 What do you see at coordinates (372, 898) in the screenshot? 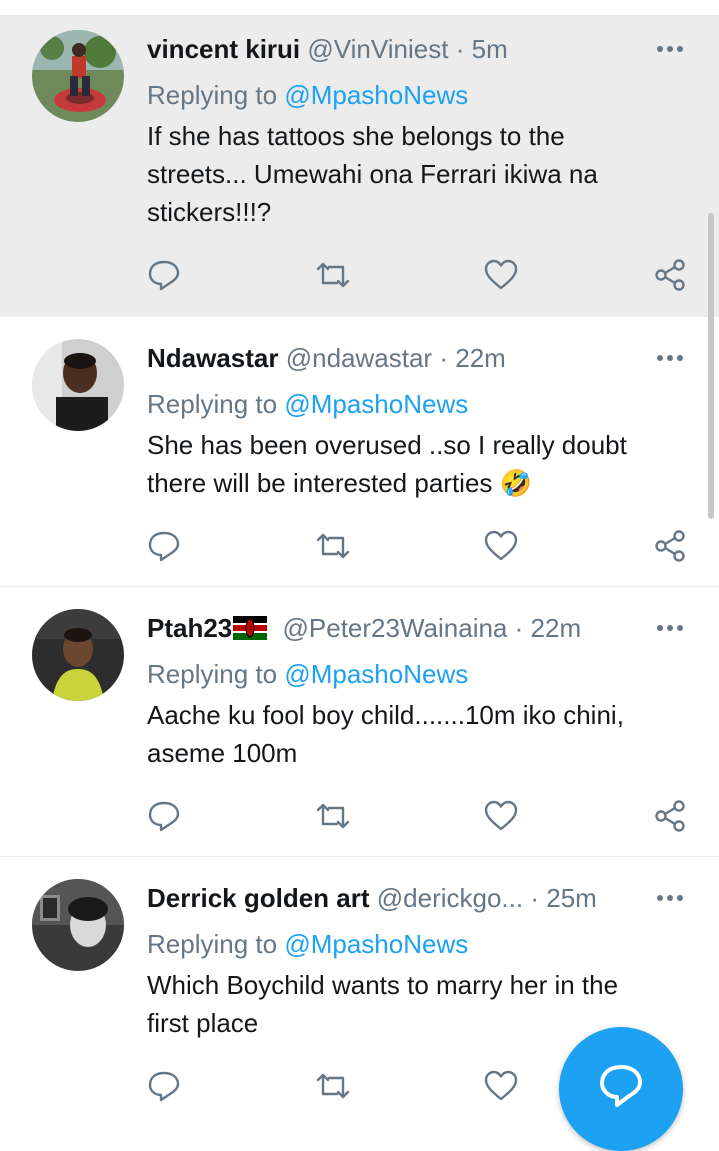
I see `tweet-header: Derrick golden art @derickgo... · 25m` at bounding box center [372, 898].